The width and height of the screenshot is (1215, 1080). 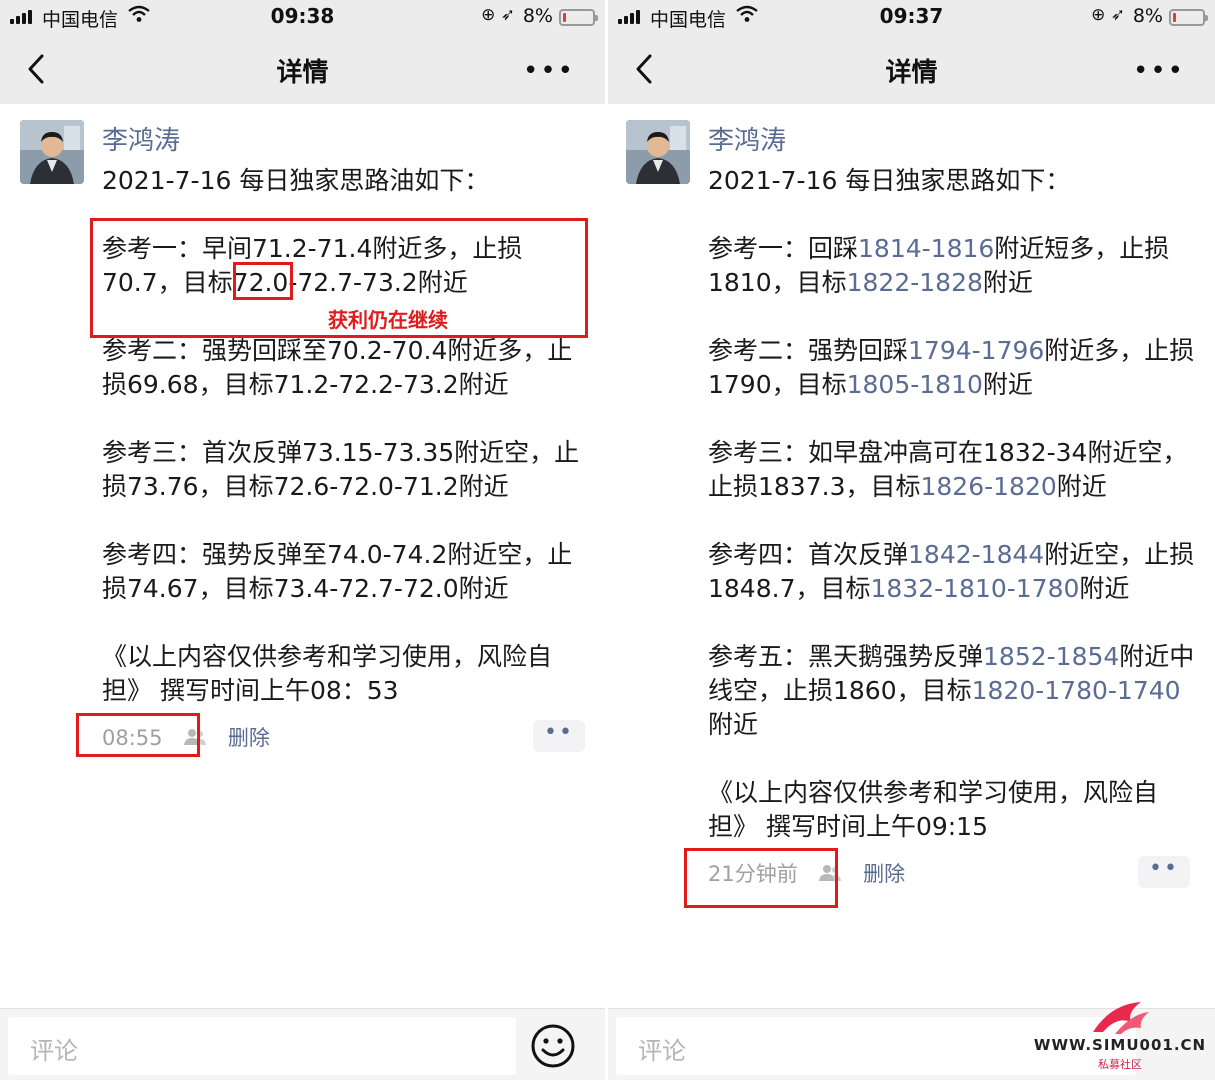 What do you see at coordinates (914, 384) in the screenshot?
I see `ref-price: 1805-1810` at bounding box center [914, 384].